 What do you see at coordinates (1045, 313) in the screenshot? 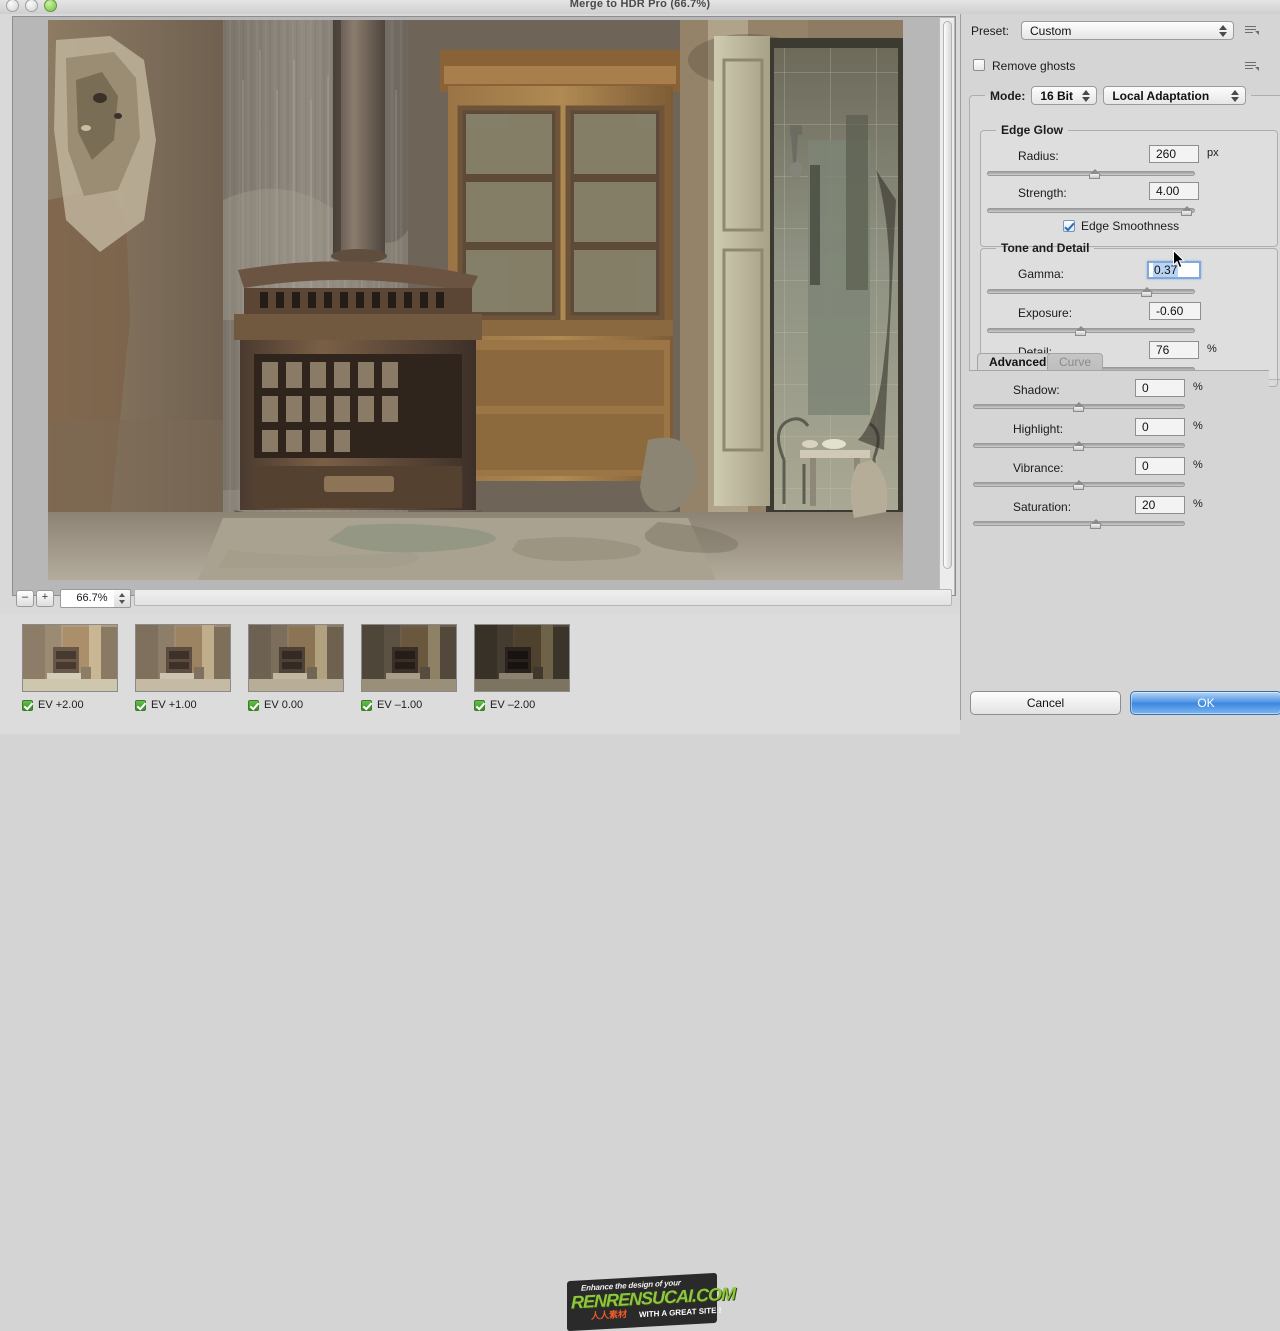
I see `exposure-label: Exposure:` at bounding box center [1045, 313].